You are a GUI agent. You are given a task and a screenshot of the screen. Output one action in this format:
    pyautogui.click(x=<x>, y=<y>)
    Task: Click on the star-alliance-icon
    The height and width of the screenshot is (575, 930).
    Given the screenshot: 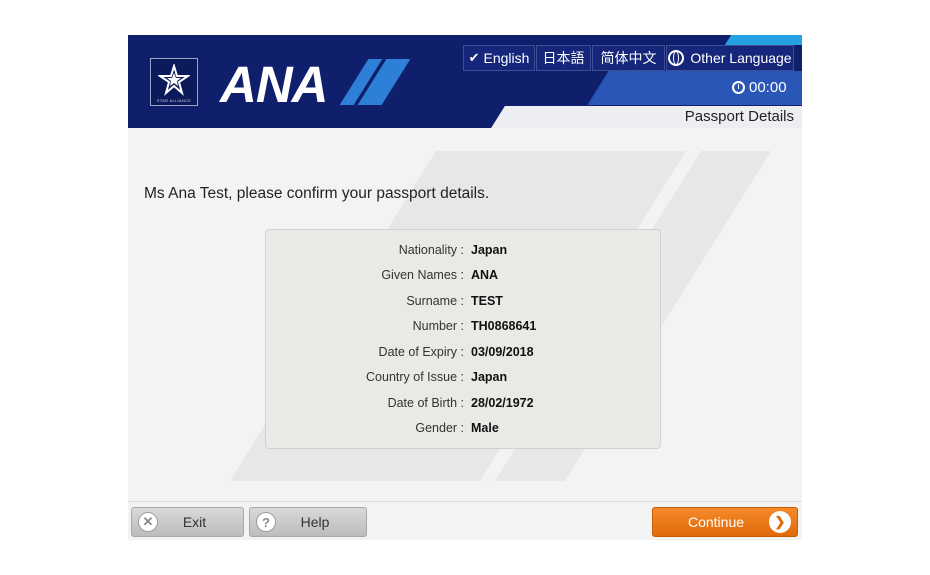 What is the action you would take?
    pyautogui.click(x=174, y=80)
    